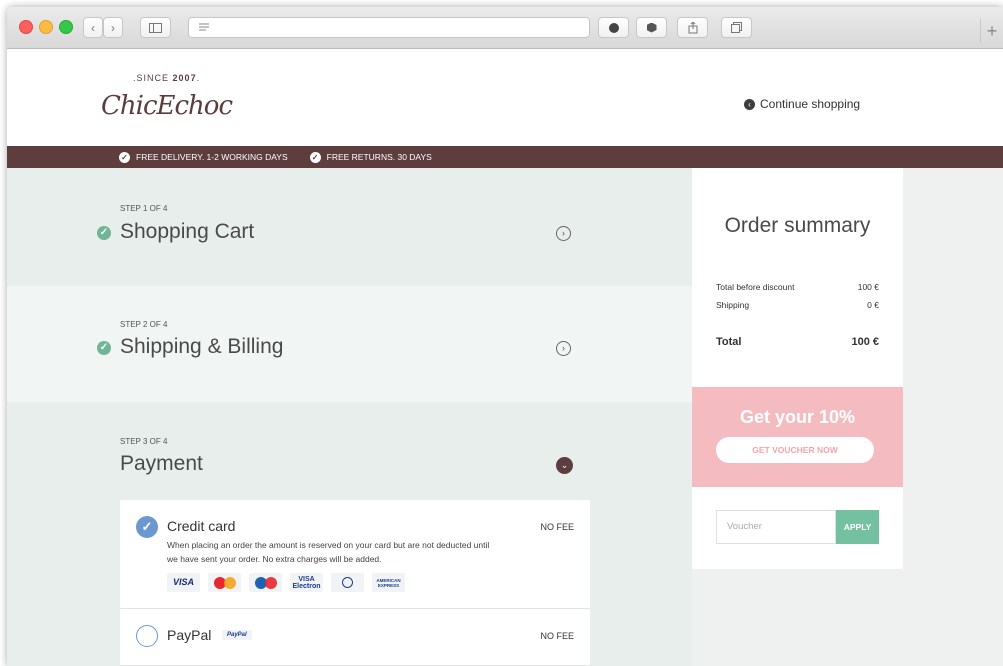  I want to click on step-title: Shipping & Billing, so click(202, 346).